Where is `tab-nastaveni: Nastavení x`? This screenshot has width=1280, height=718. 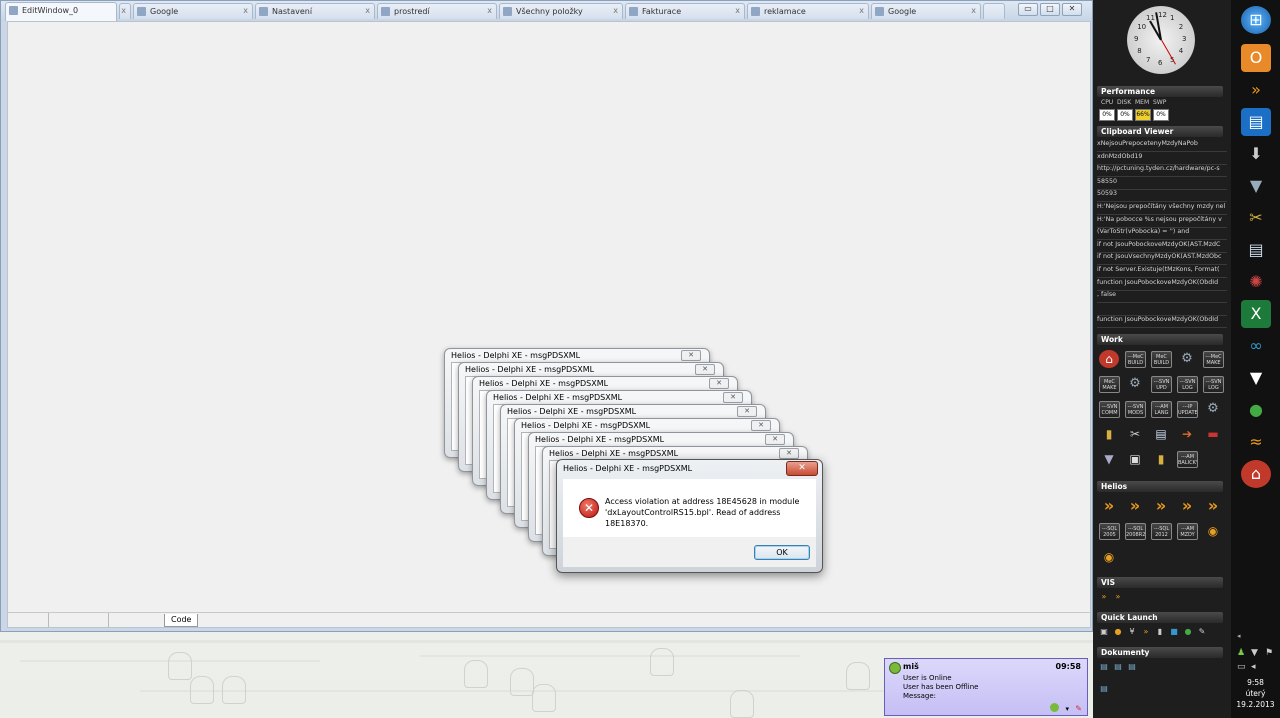
tab-nastaveni: Nastavení x is located at coordinates (315, 11).